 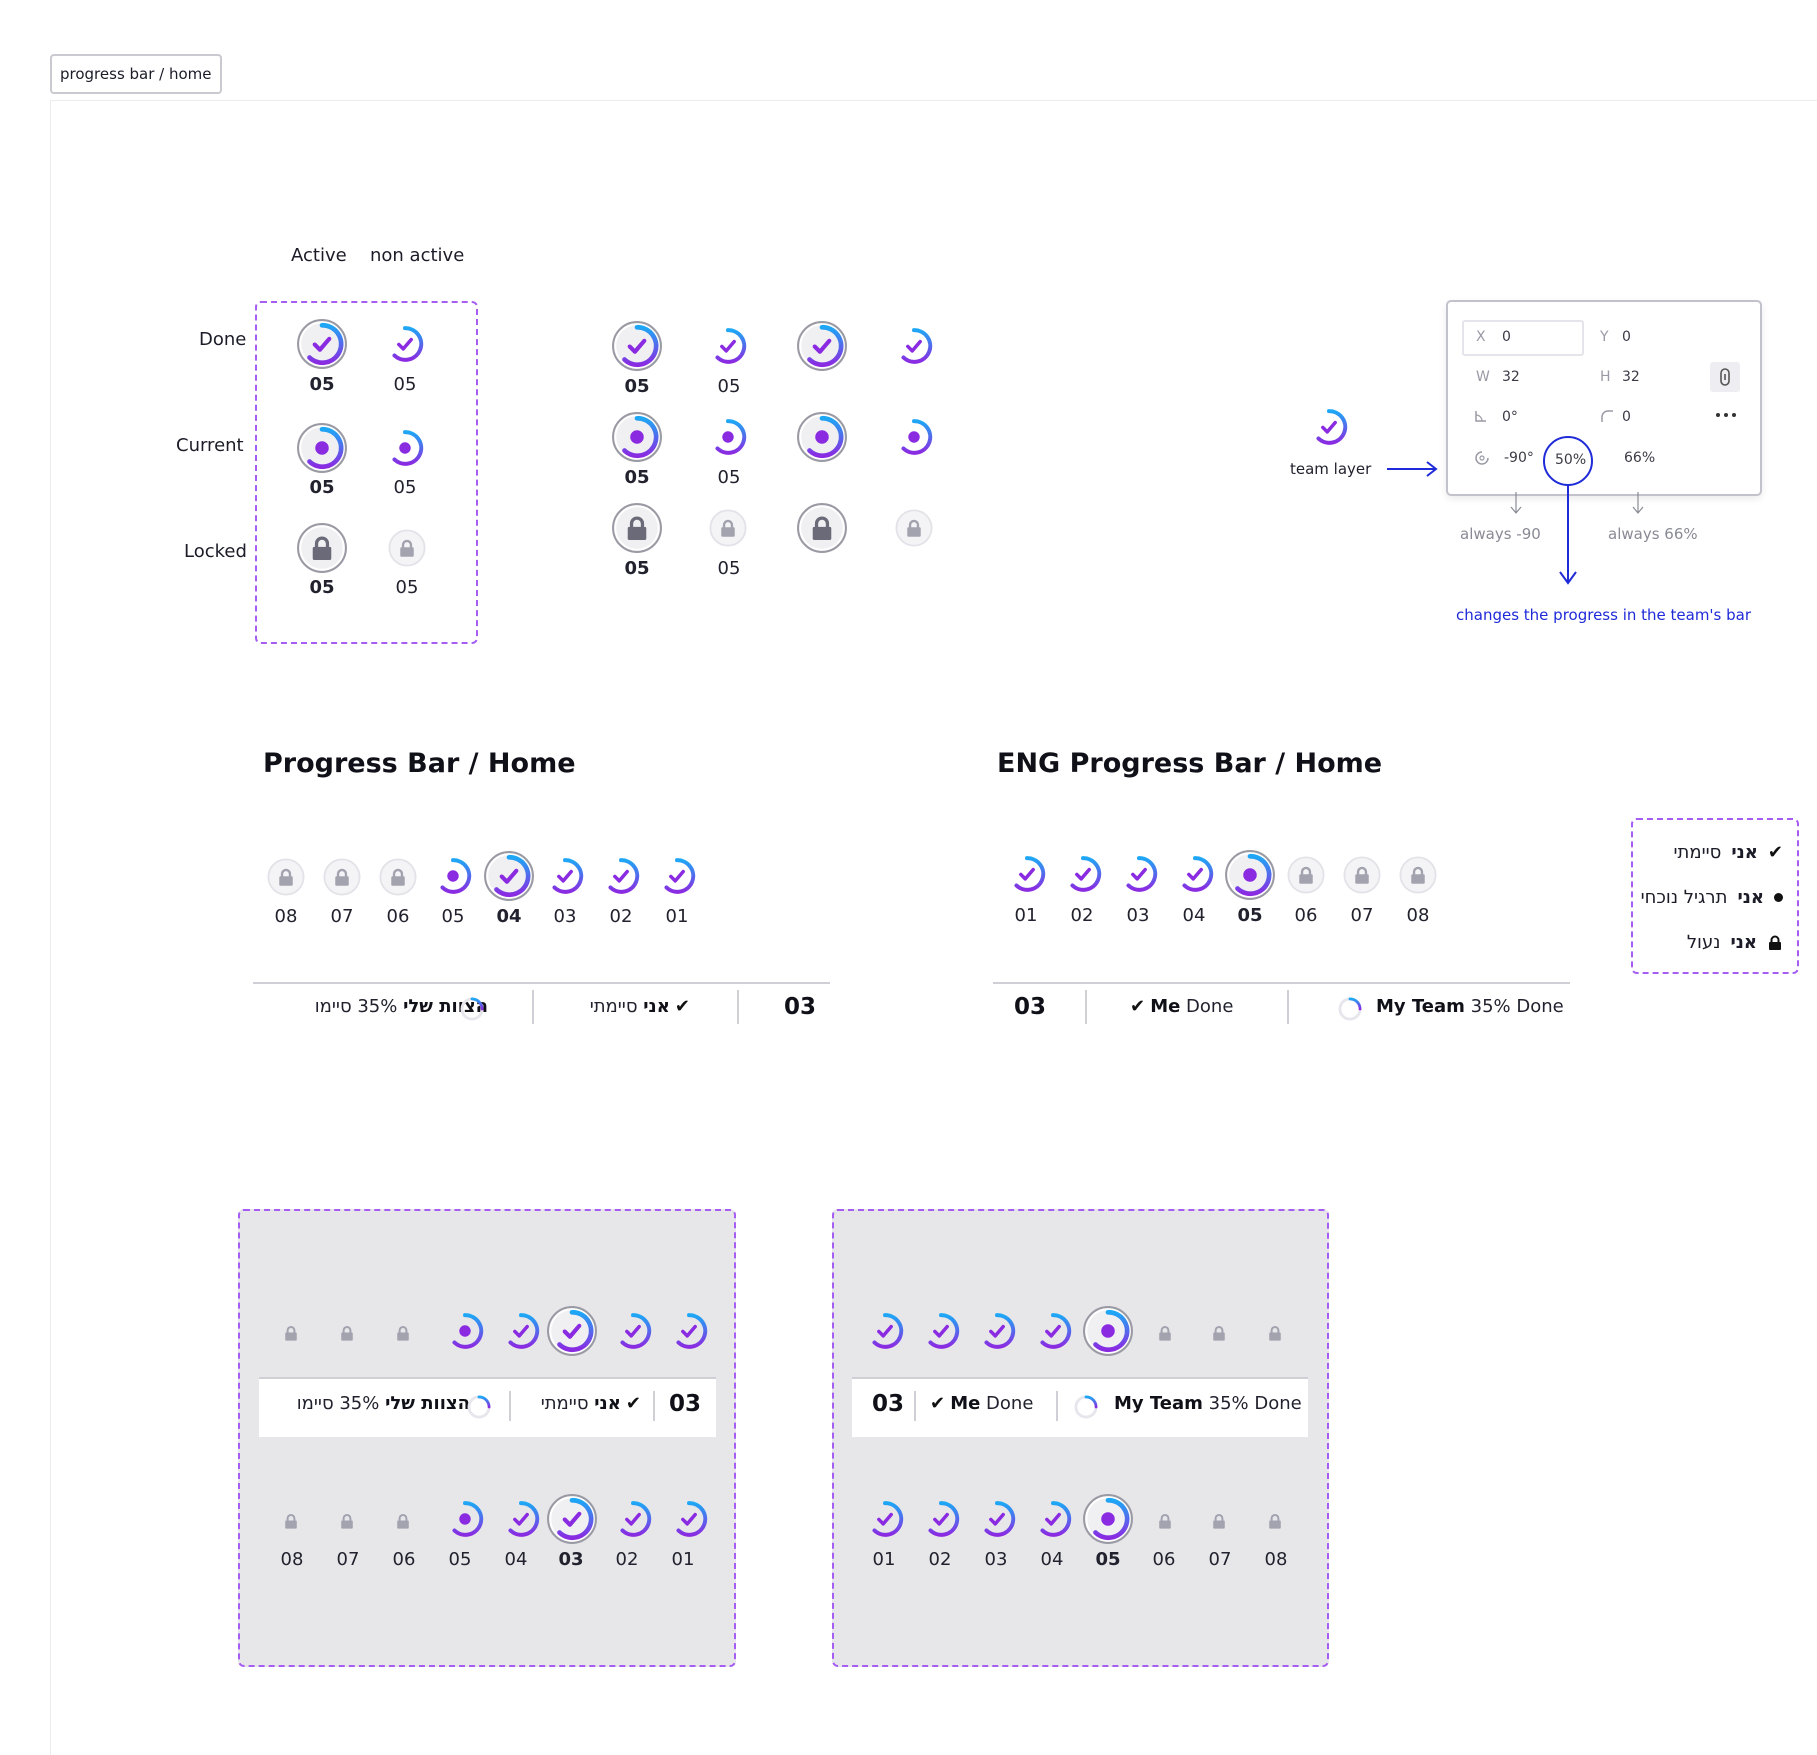 I want to click on arc-sweep-value: 50%, so click(x=1570, y=460).